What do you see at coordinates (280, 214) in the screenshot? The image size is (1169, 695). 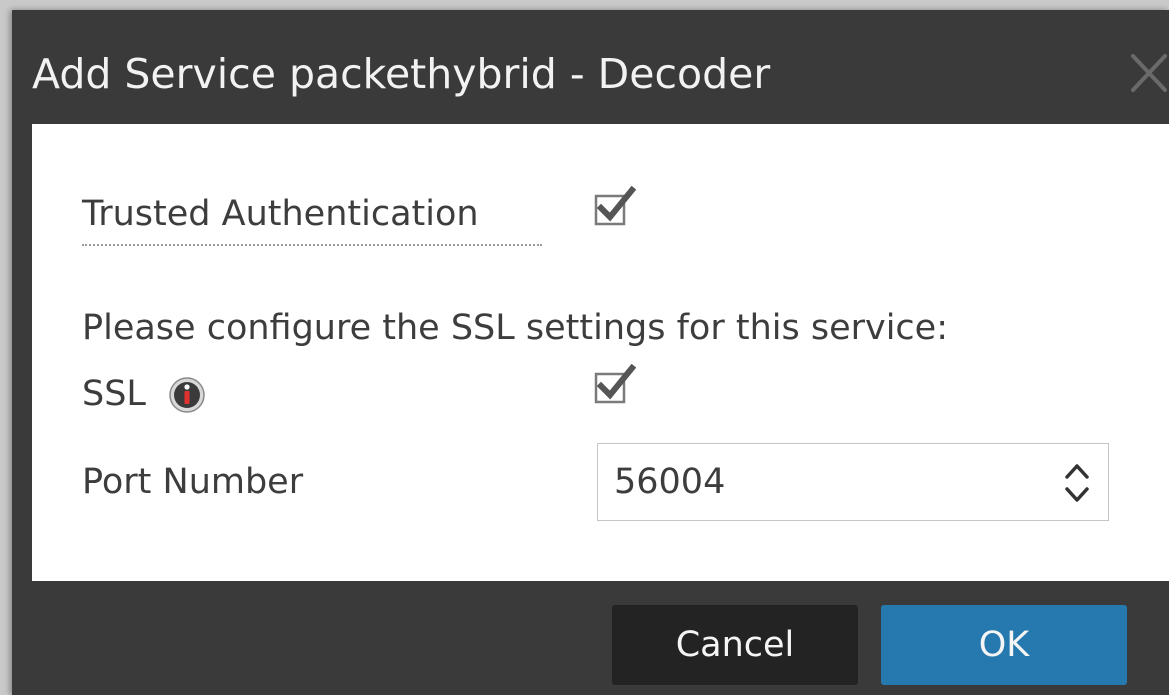 I see `trusted-authentication-label: Trusted Authentication` at bounding box center [280, 214].